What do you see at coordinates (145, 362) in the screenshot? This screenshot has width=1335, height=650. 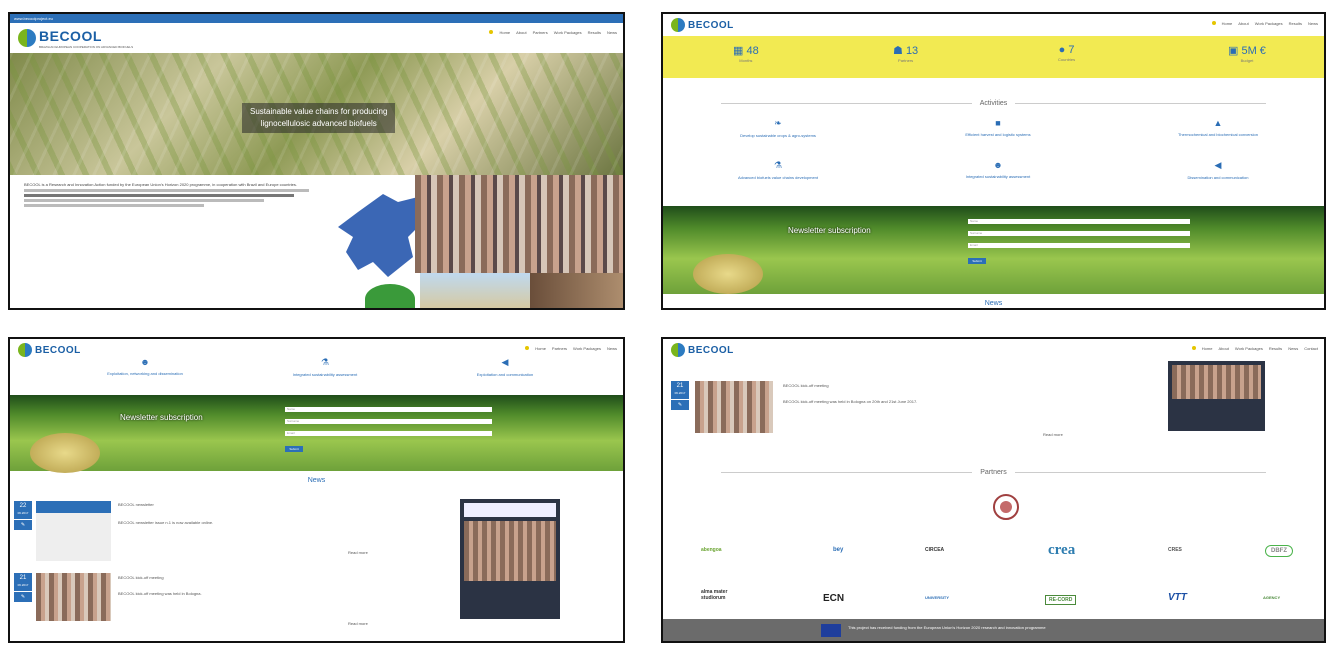 I see `people-icon: ☻` at bounding box center [145, 362].